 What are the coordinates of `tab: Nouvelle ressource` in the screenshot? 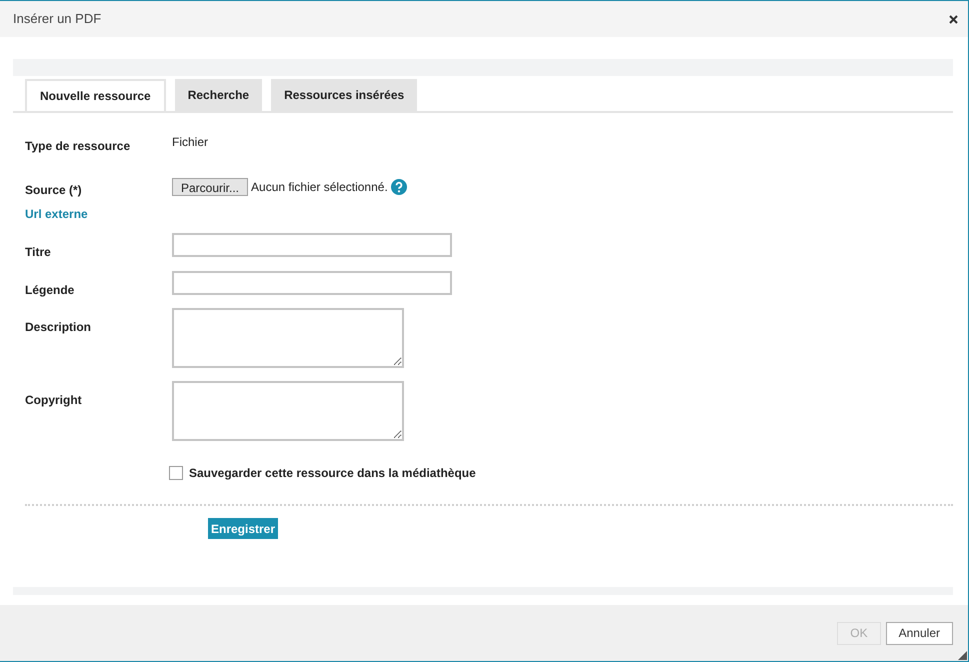 It's located at (95, 95).